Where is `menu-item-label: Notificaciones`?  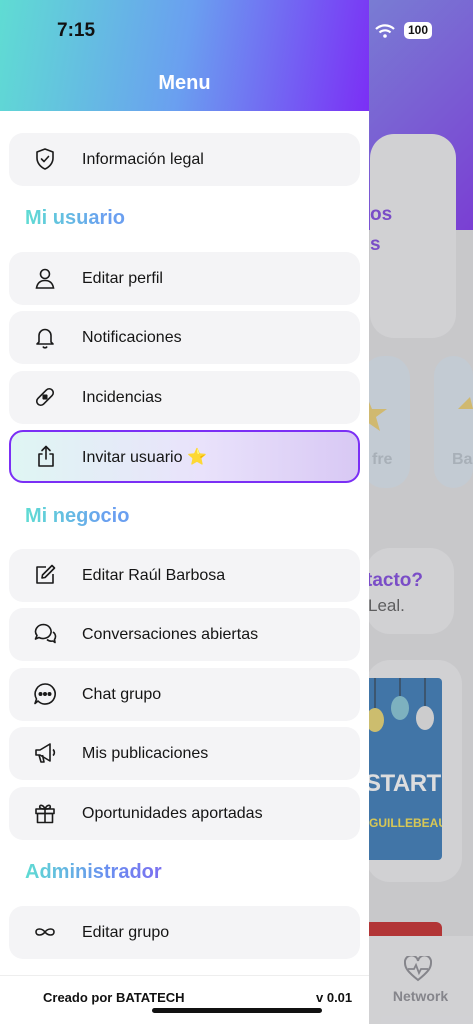
menu-item-label: Notificaciones is located at coordinates (132, 337).